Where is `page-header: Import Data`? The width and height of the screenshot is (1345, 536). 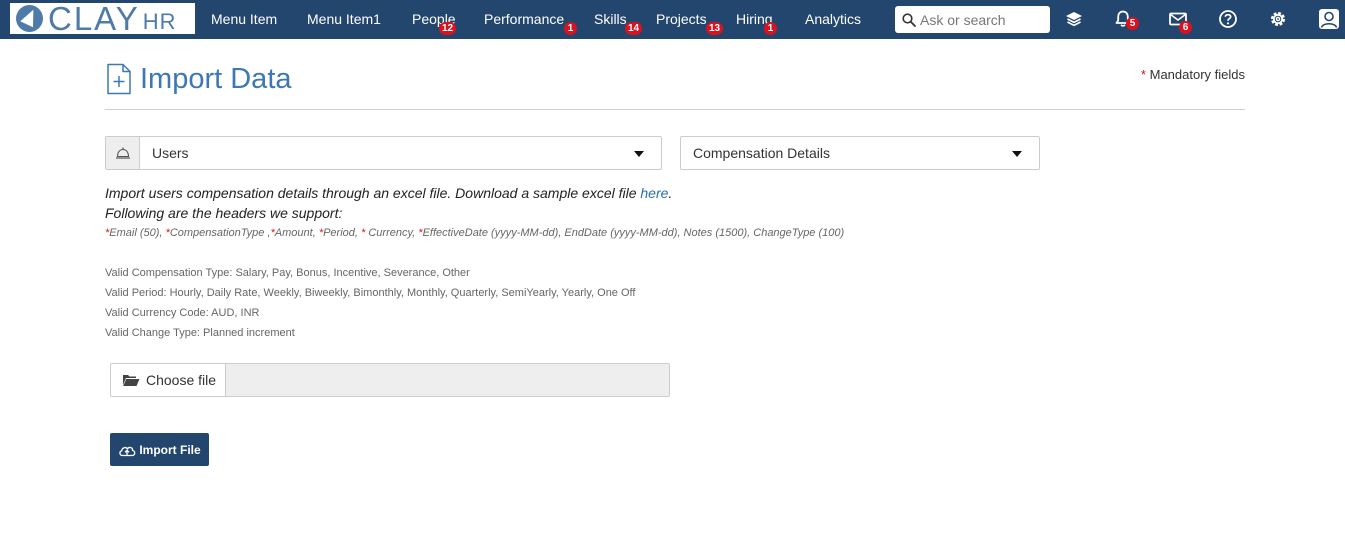
page-header: Import Data is located at coordinates (199, 79).